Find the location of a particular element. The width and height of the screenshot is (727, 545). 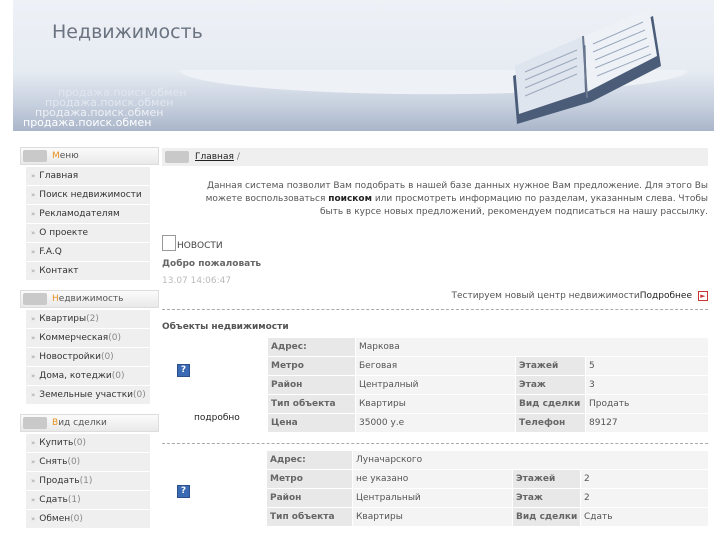

deal-header: Вид сделки is located at coordinates (89, 423).